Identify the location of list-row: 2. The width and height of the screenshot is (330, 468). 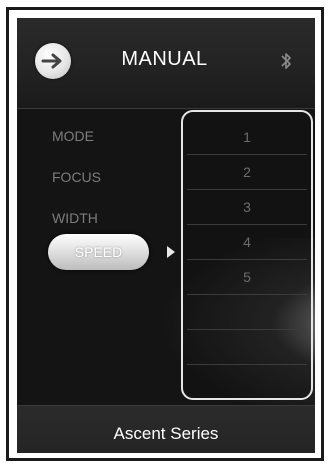
(247, 172).